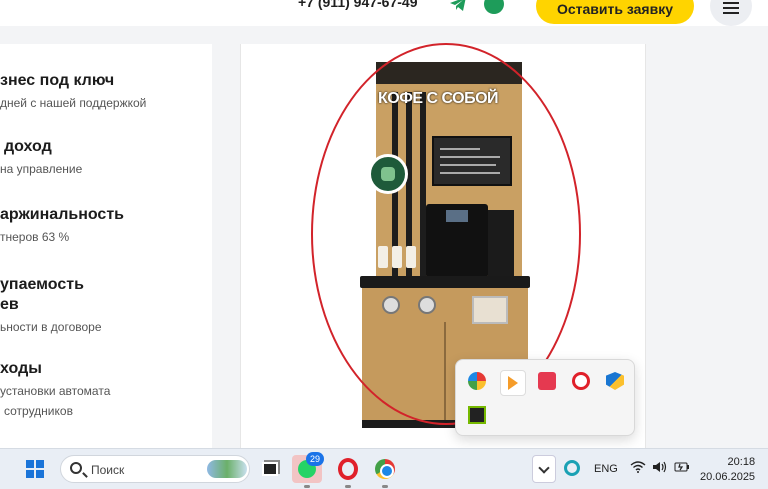  What do you see at coordinates (51, 327) in the screenshot?
I see `feature-subtitle: ьности в договоре` at bounding box center [51, 327].